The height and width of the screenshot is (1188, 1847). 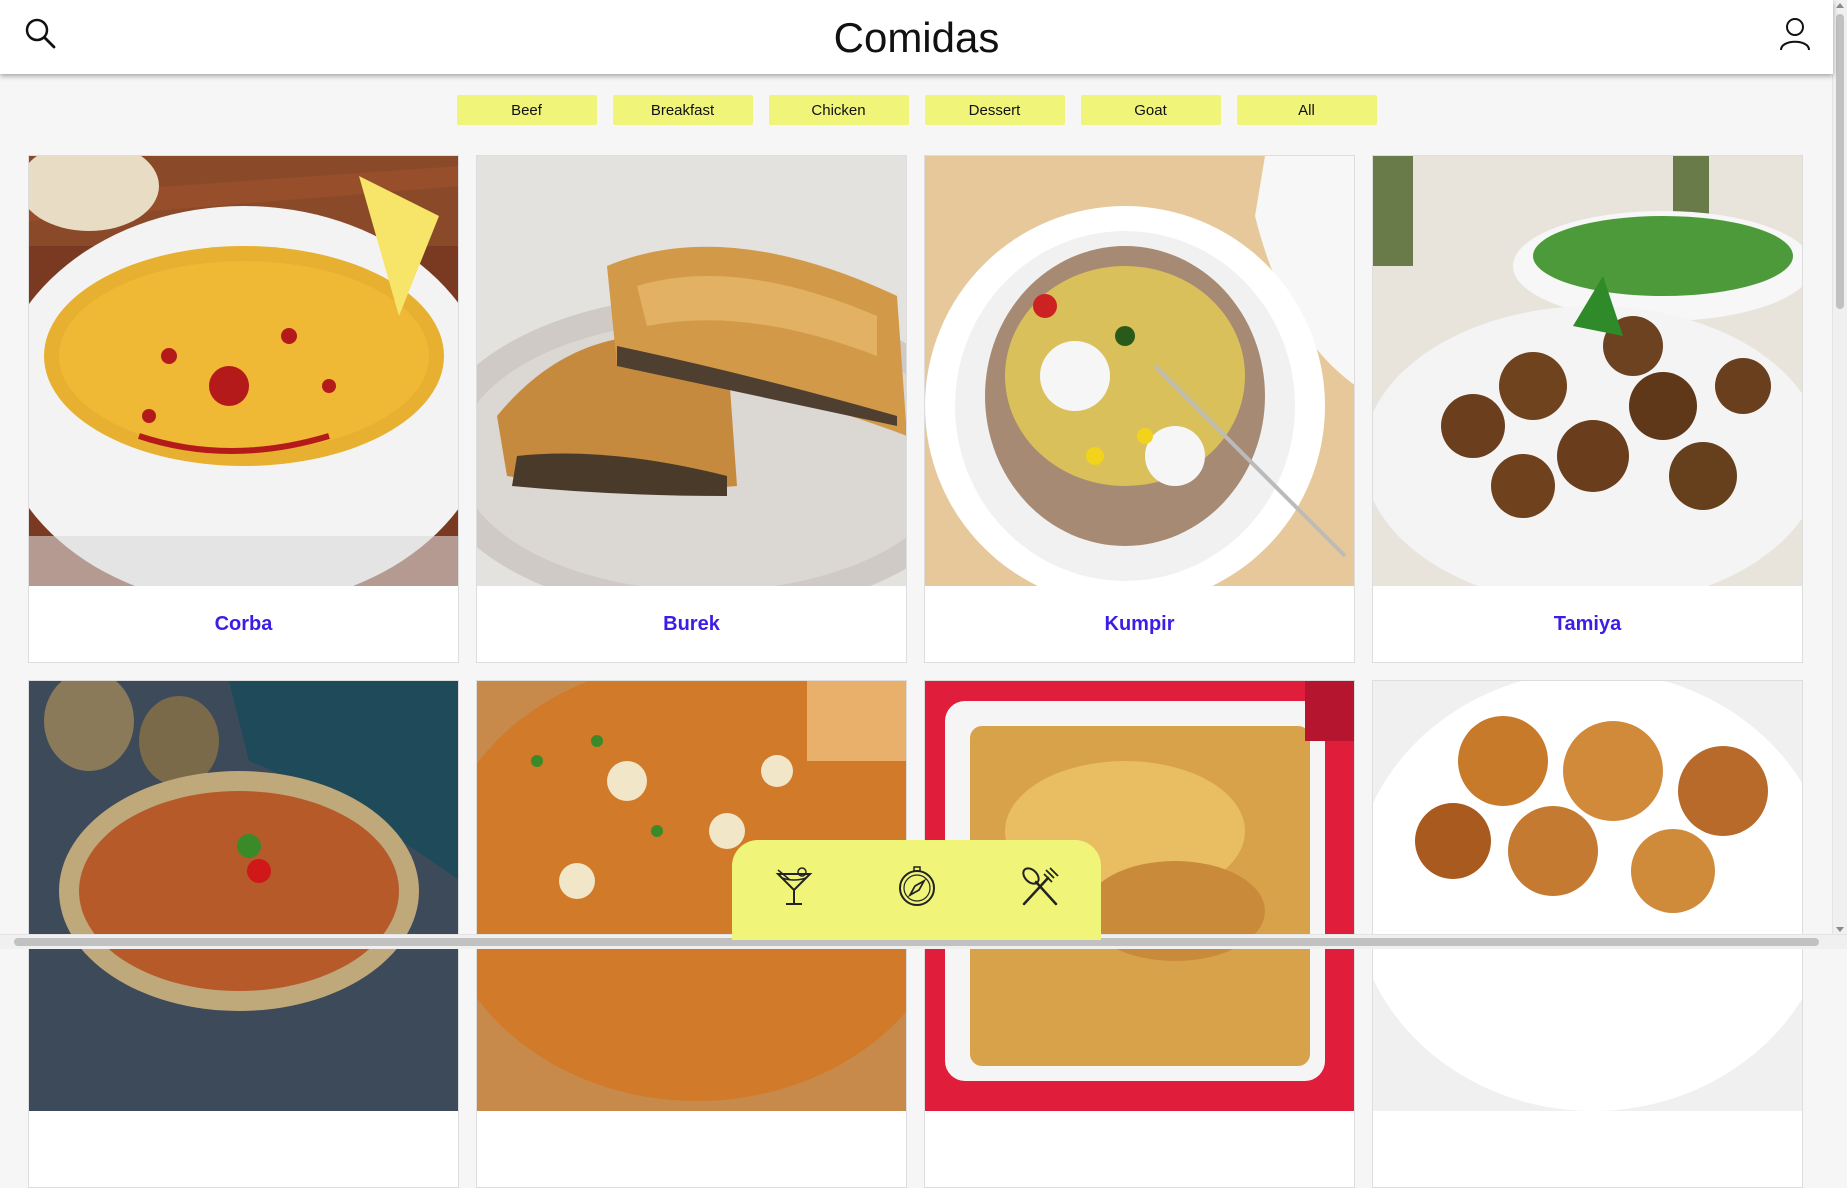 I want to click on profile-button, so click(x=1799, y=37).